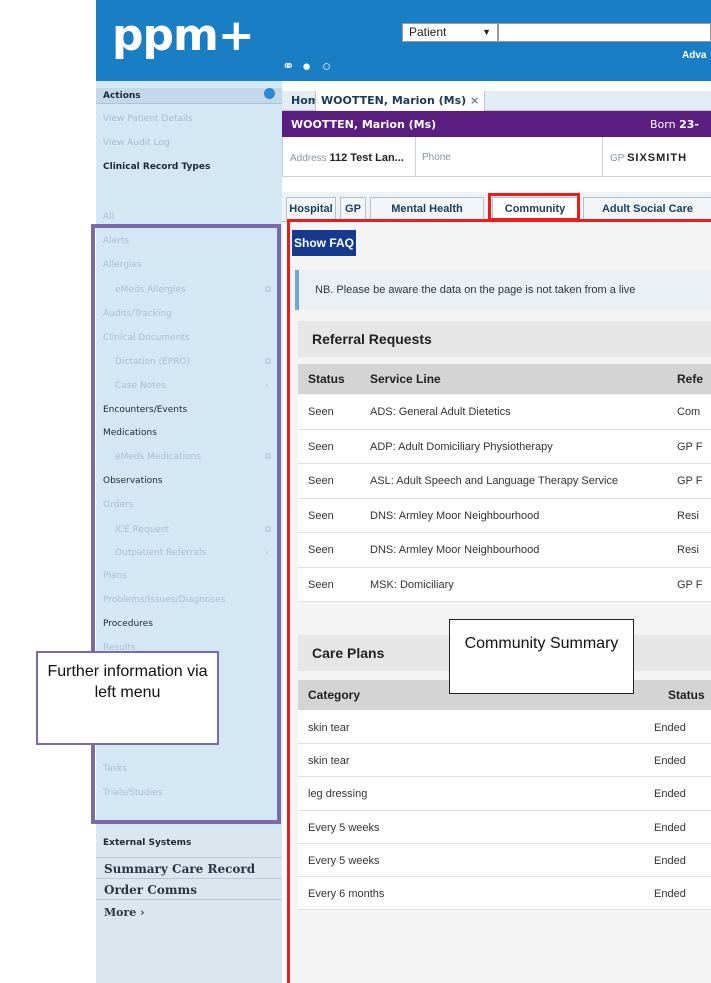 The image size is (711, 983). What do you see at coordinates (486, 32) in the screenshot?
I see `dropdown-caret-icon: ▼` at bounding box center [486, 32].